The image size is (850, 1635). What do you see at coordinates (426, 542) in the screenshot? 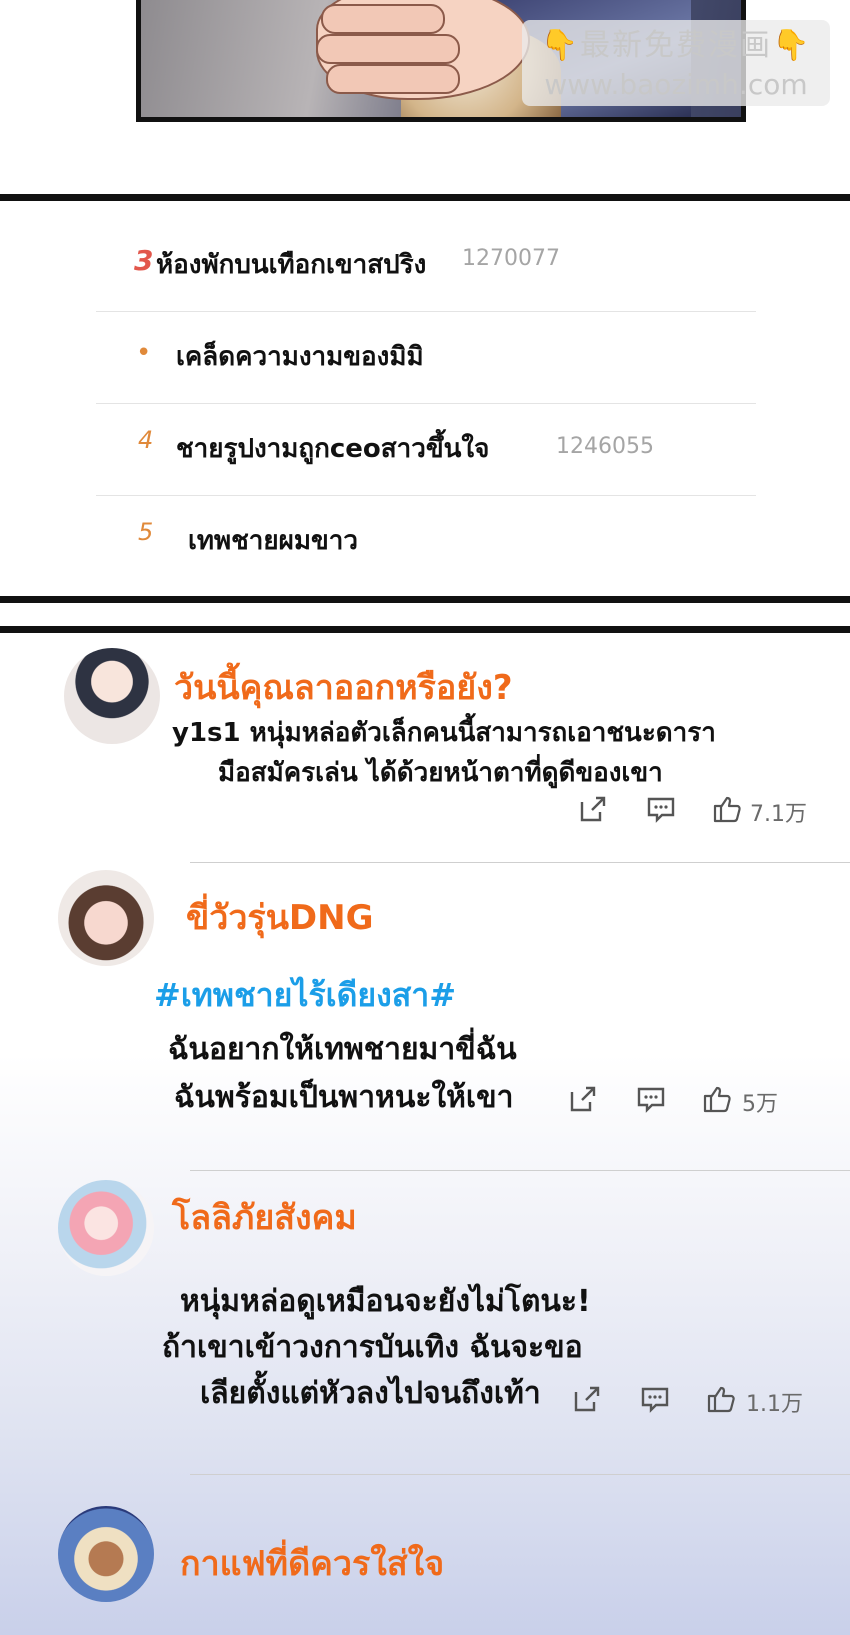
I see `ranking-item: 5 เทพชายผมขาว` at bounding box center [426, 542].